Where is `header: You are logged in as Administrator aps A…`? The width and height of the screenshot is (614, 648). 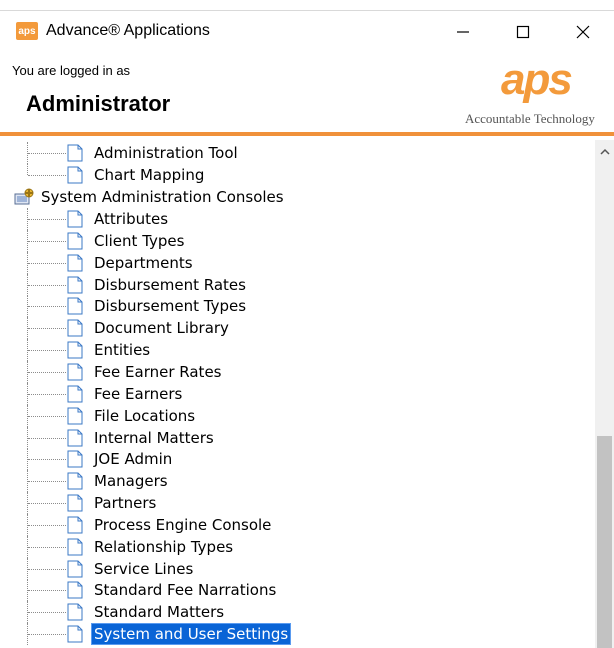
header: You are logged in as Administrator aps A… is located at coordinates (307, 91).